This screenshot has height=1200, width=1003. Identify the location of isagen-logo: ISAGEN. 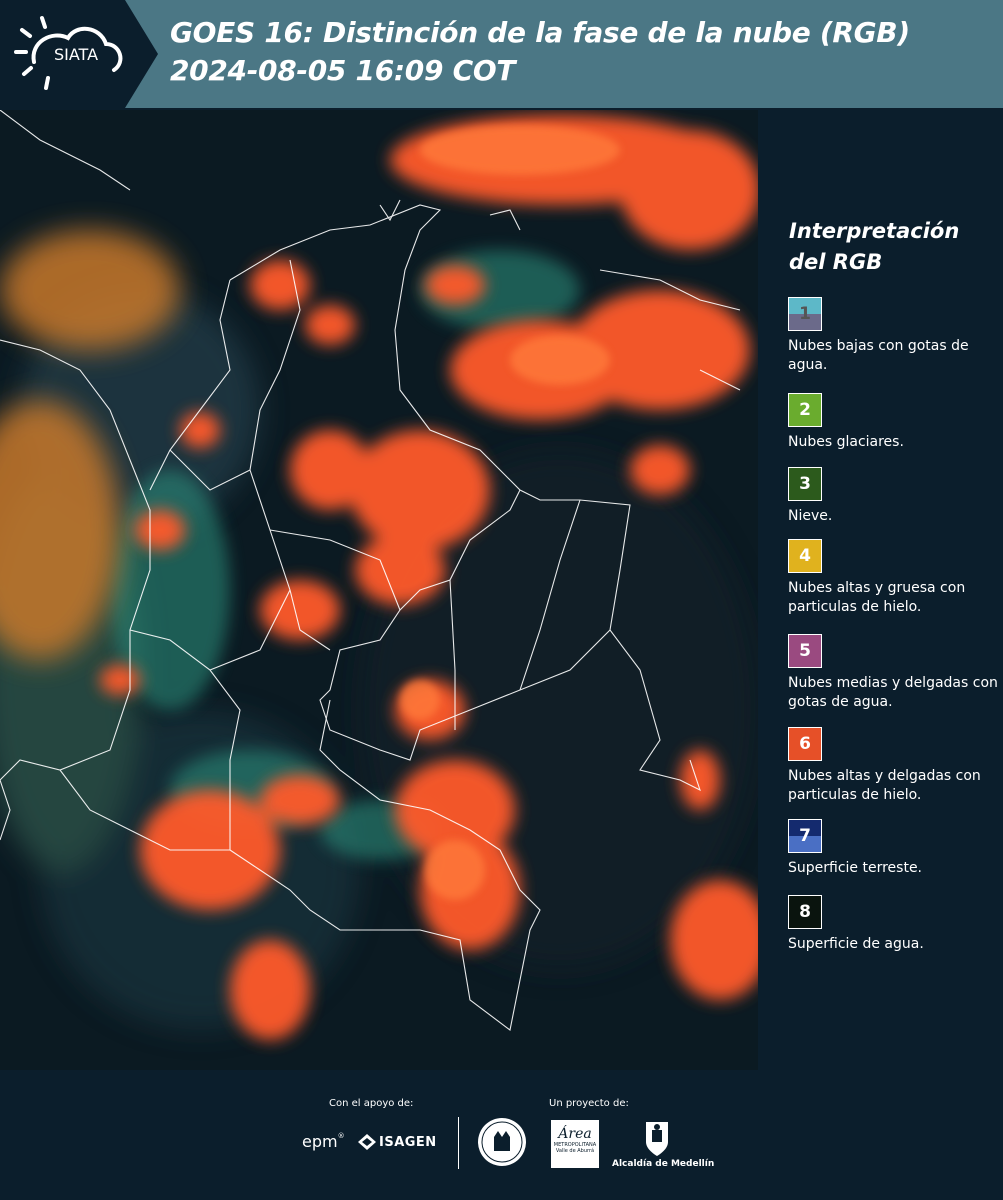
(397, 1142).